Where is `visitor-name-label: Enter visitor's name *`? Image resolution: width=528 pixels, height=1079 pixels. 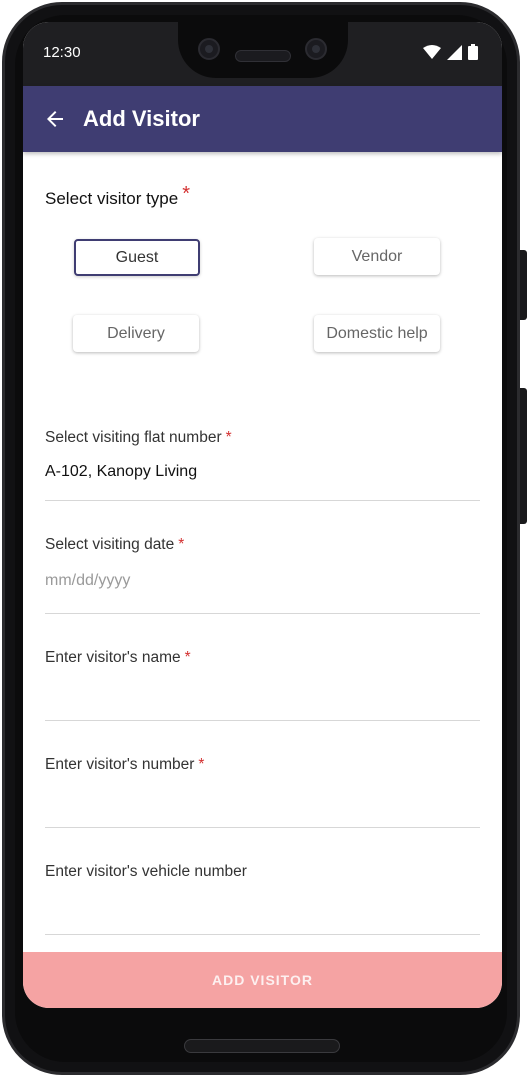
visitor-name-label: Enter visitor's name * is located at coordinates (118, 658).